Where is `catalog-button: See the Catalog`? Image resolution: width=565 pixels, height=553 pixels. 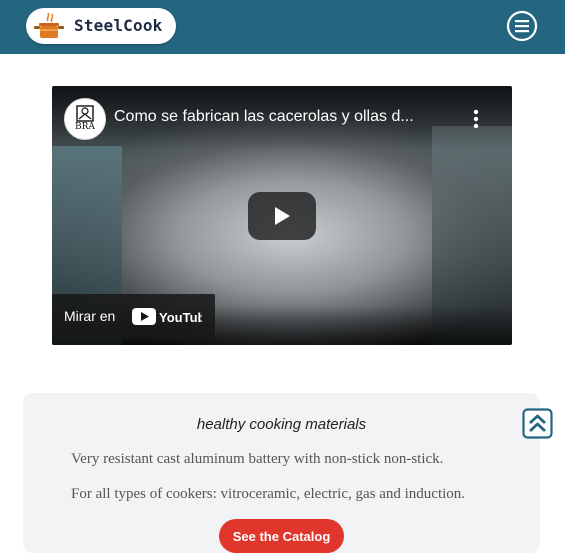 catalog-button: See the Catalog is located at coordinates (281, 536).